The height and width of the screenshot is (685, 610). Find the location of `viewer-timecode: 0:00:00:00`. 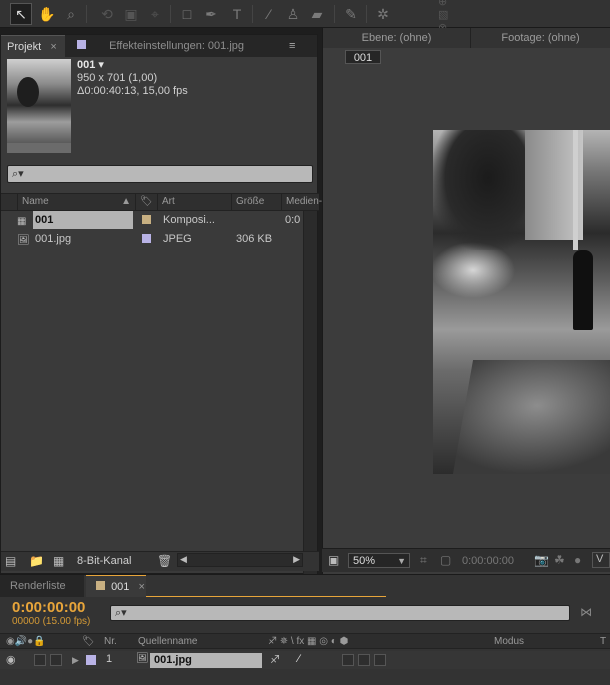

viewer-timecode: 0:00:00:00 is located at coordinates (488, 561).